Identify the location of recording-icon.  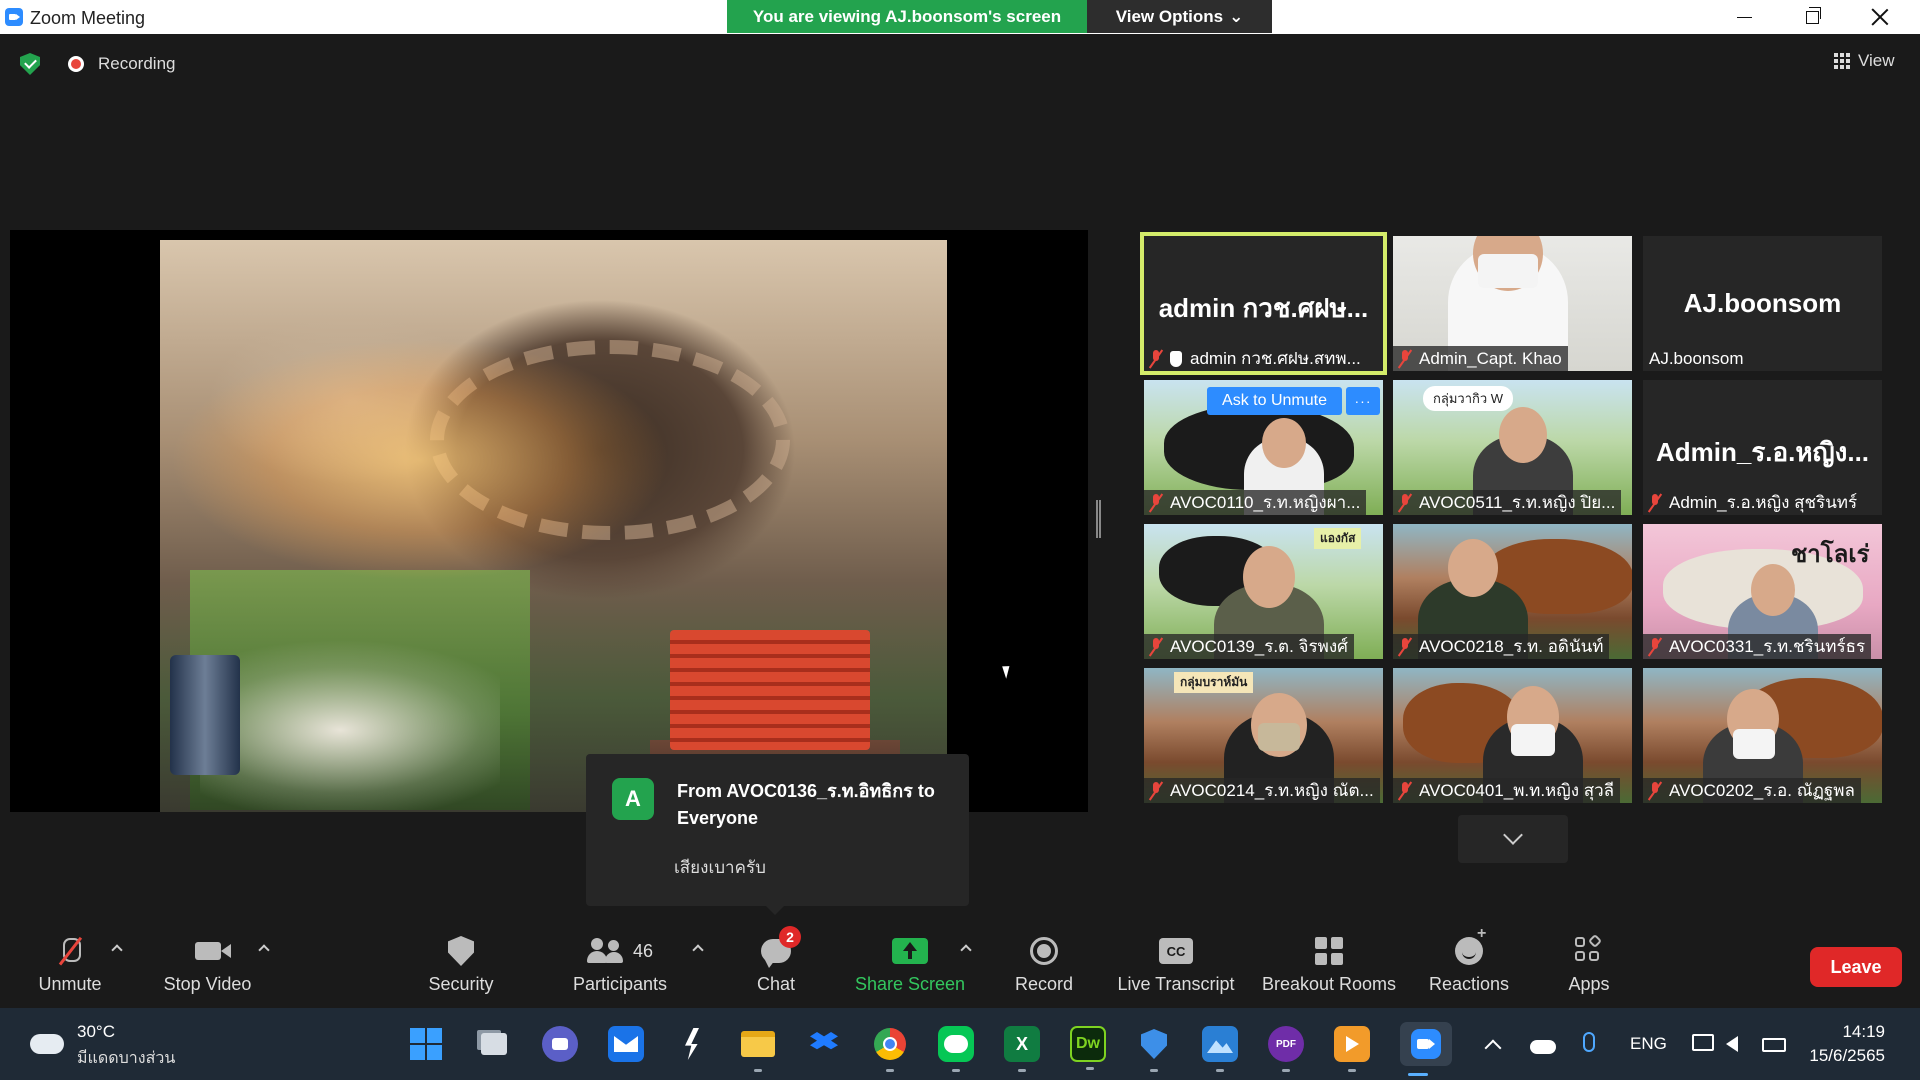
(76, 64).